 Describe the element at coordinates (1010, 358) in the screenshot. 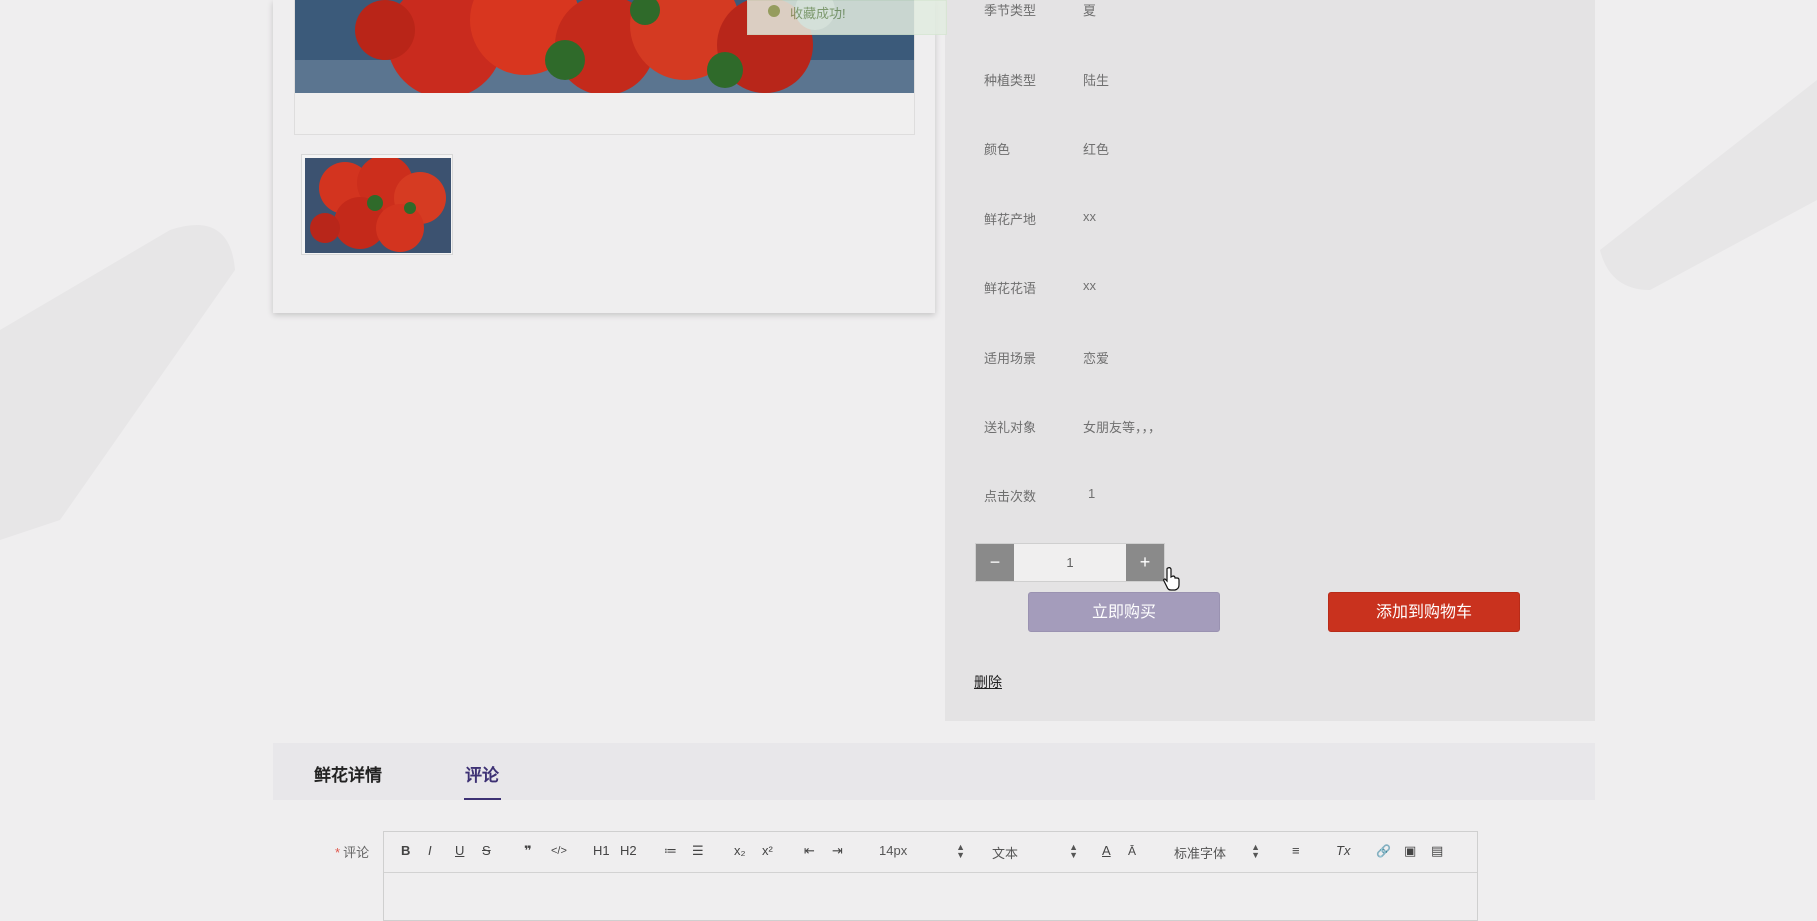

I see `attr-label: 适用场景` at that location.